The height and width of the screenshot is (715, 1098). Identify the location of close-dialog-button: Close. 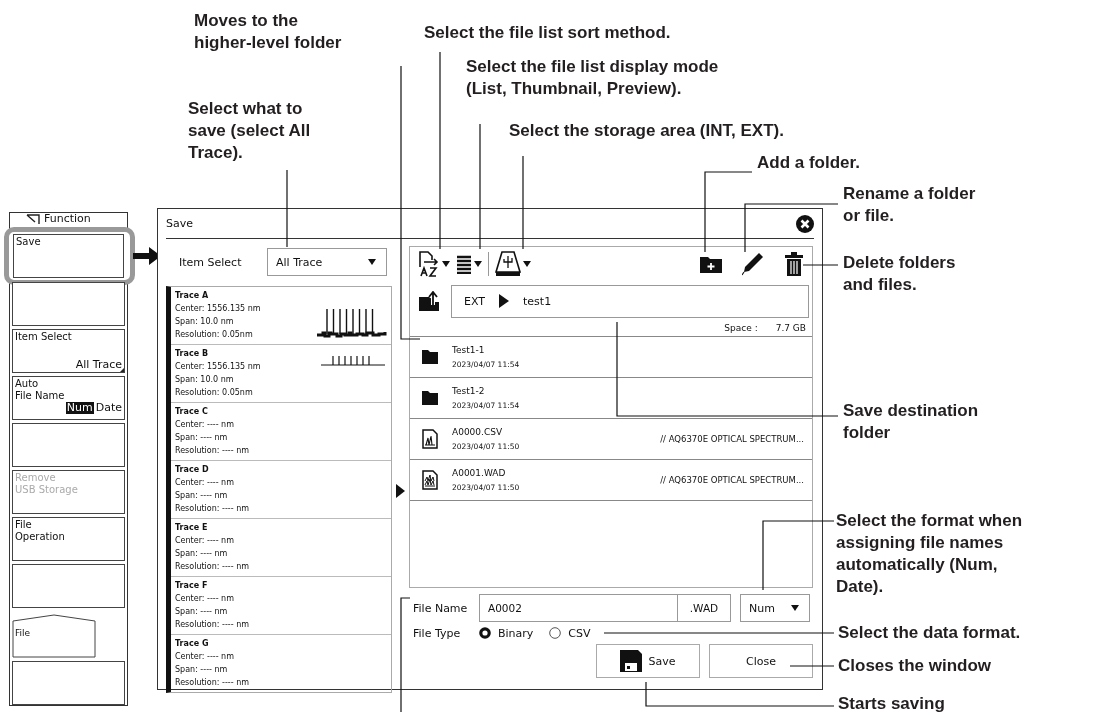
(761, 661).